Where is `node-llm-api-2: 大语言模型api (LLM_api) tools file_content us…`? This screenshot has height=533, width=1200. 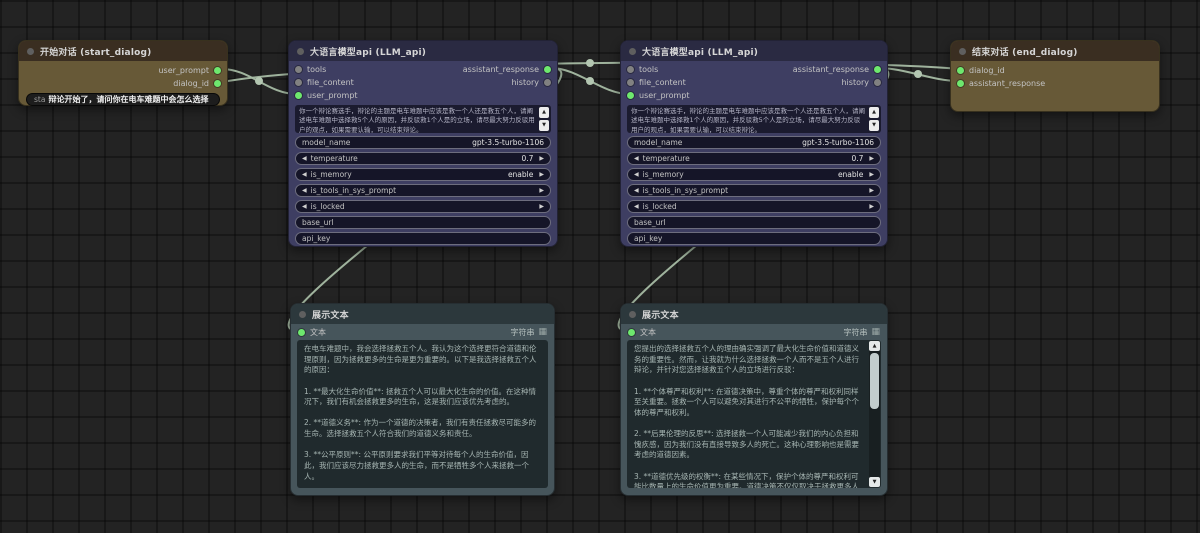
node-llm-api-2: 大语言模型api (LLM_api) tools file_content us… is located at coordinates (754, 143).